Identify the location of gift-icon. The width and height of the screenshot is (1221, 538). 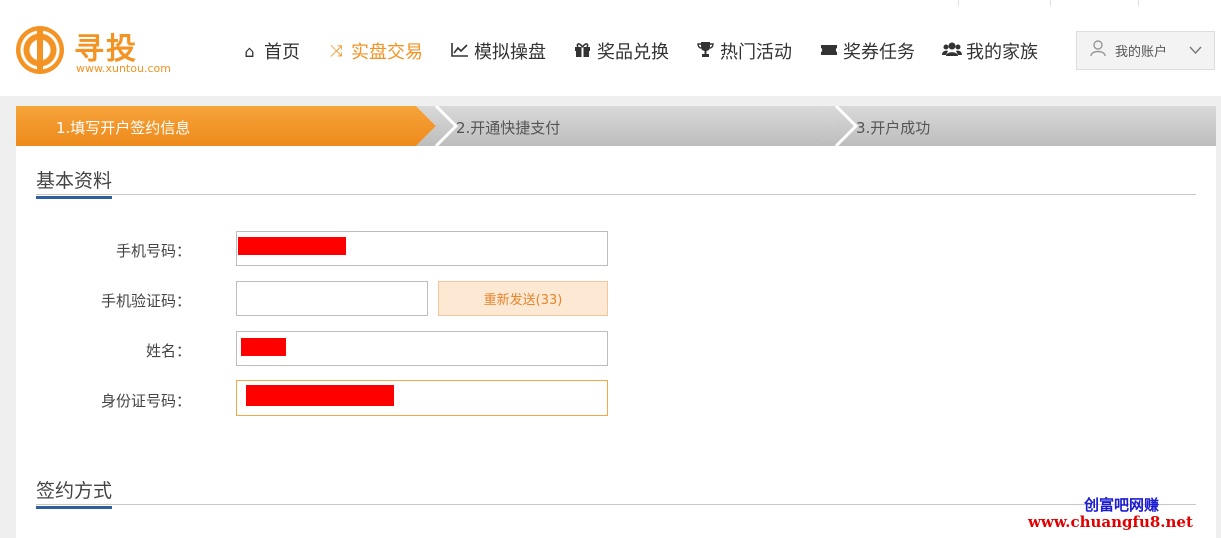
(582, 51).